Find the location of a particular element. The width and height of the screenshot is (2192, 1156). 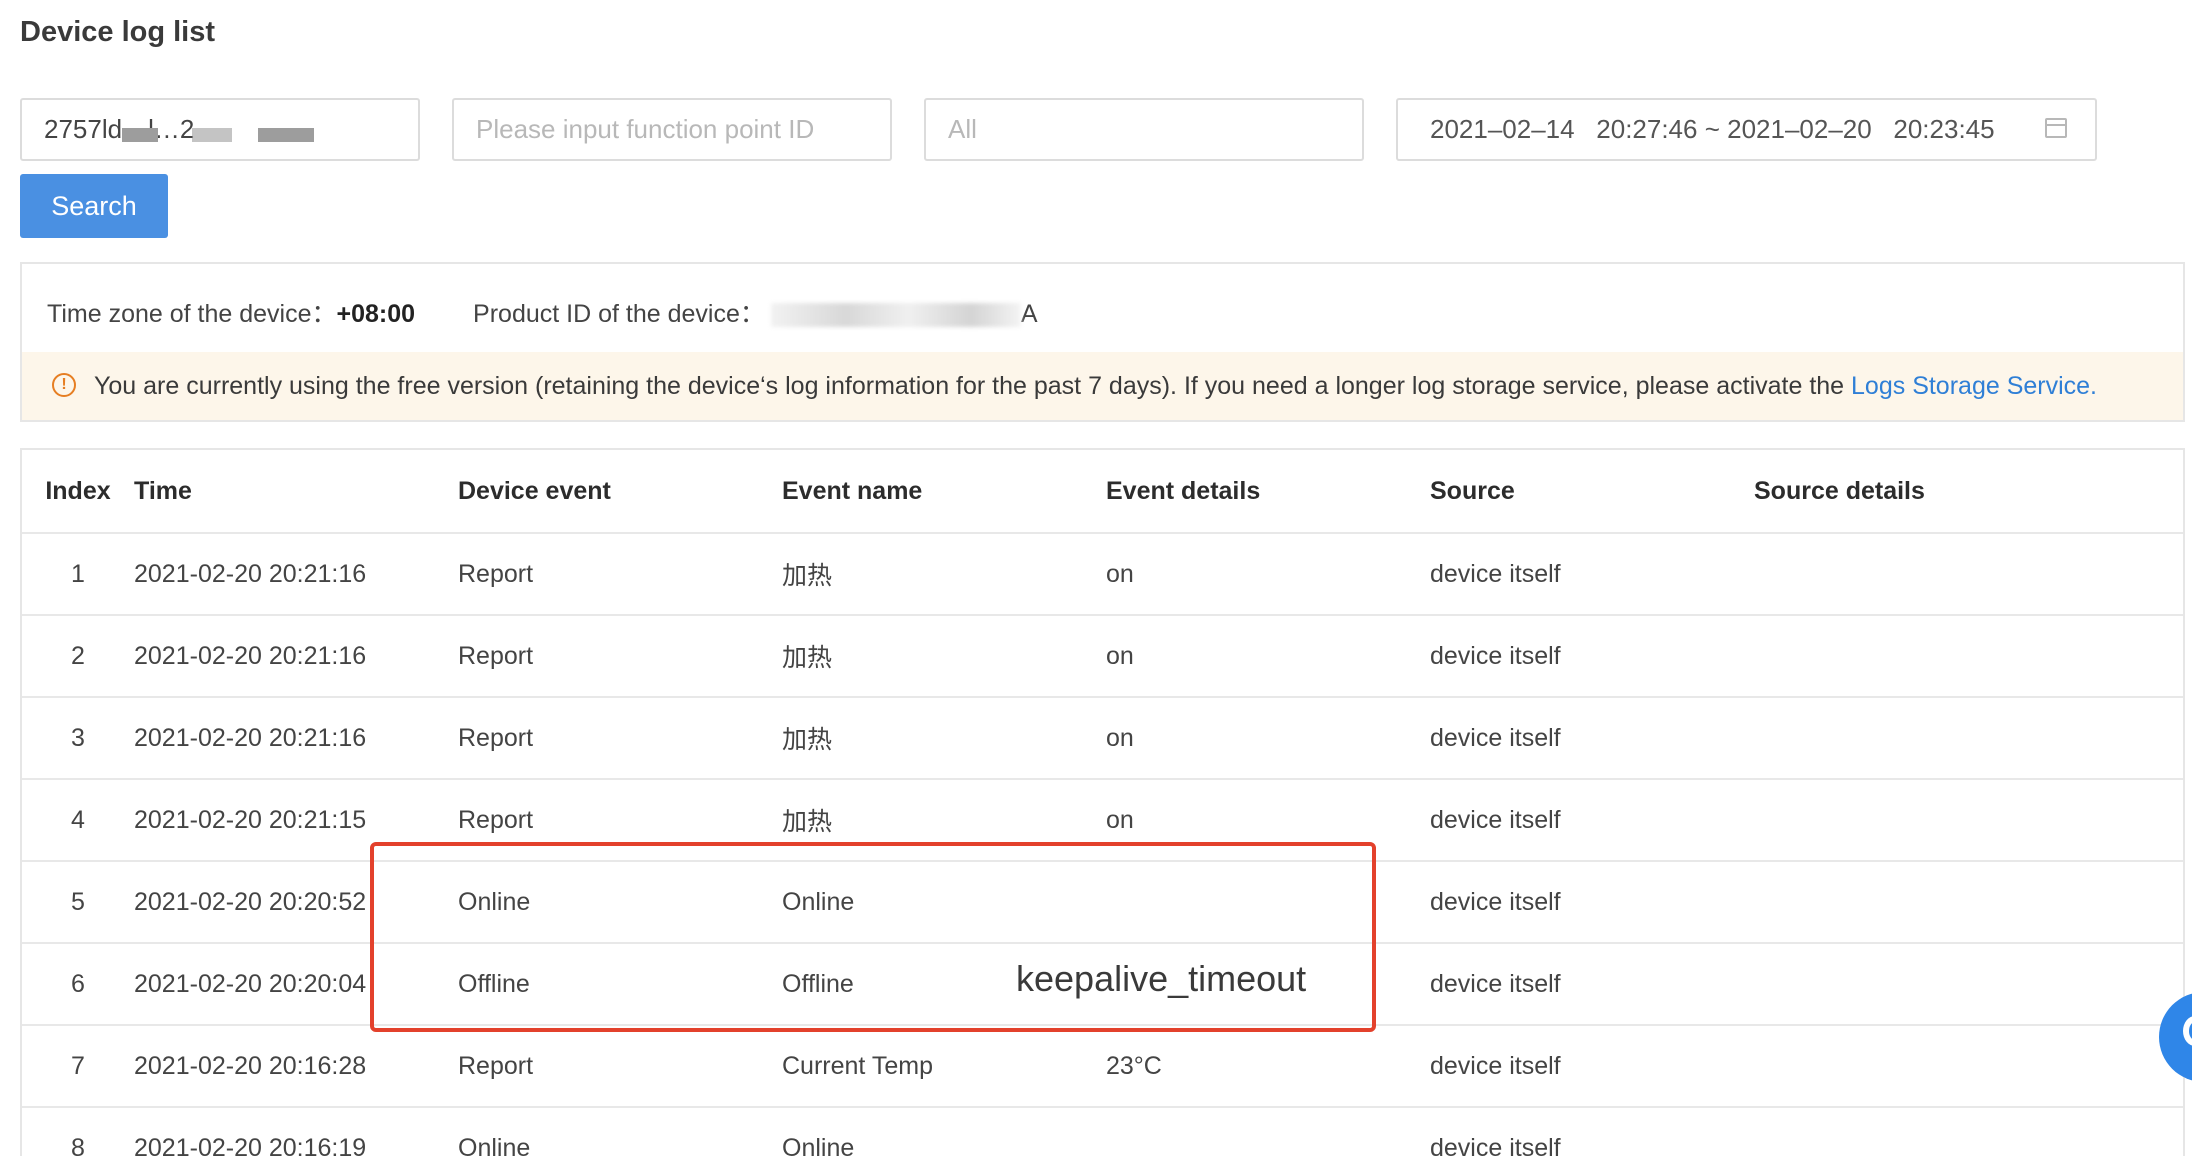

cell-index: 4 is located at coordinates (78, 820).